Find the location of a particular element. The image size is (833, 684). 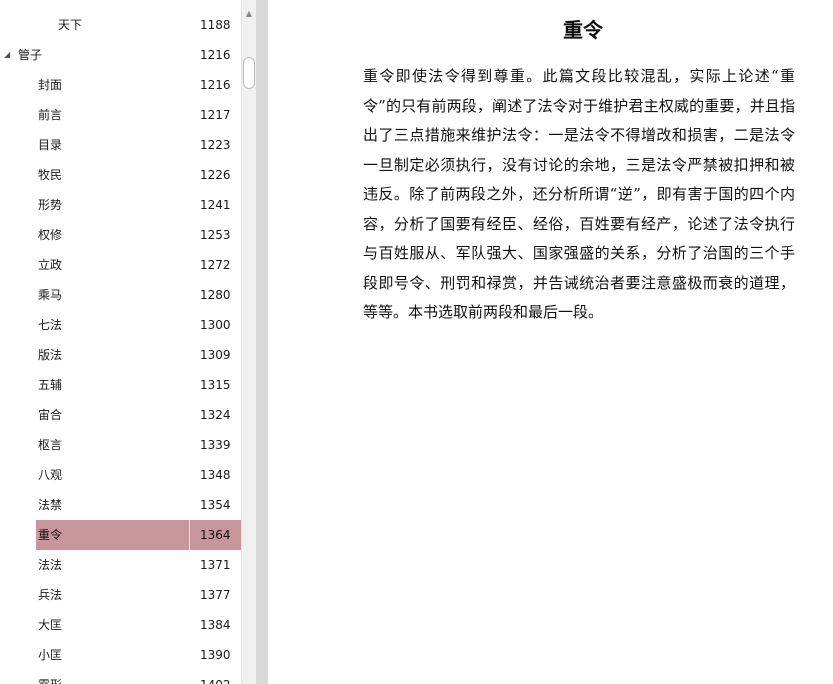

toc-item: 宙合 1324 is located at coordinates (120, 415).